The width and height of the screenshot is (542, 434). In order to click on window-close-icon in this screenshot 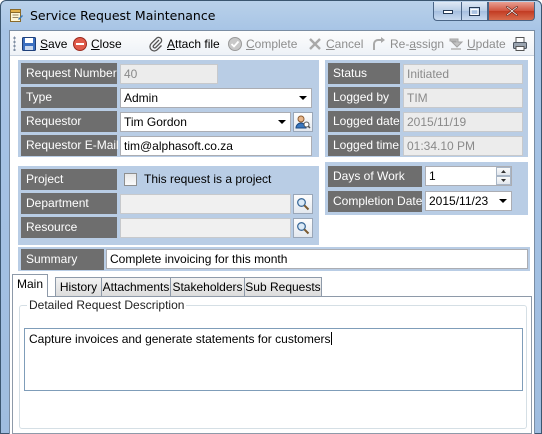, I will do `click(511, 11)`.